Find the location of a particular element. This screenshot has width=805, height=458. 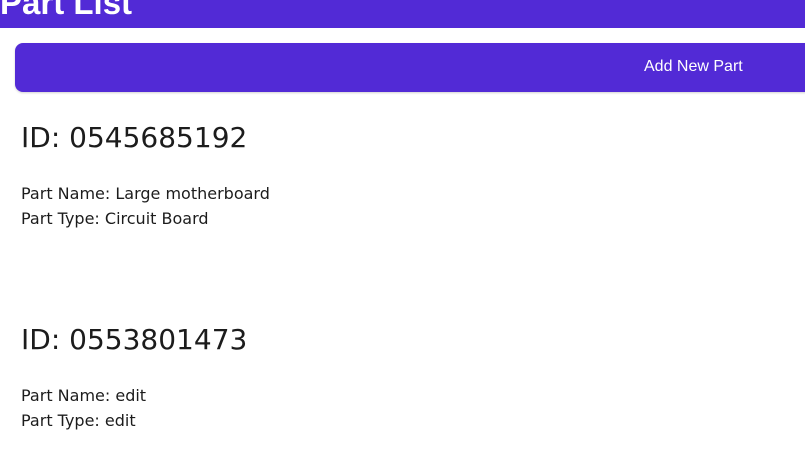

part-type-row: Part Type: edit is located at coordinates (321, 420).